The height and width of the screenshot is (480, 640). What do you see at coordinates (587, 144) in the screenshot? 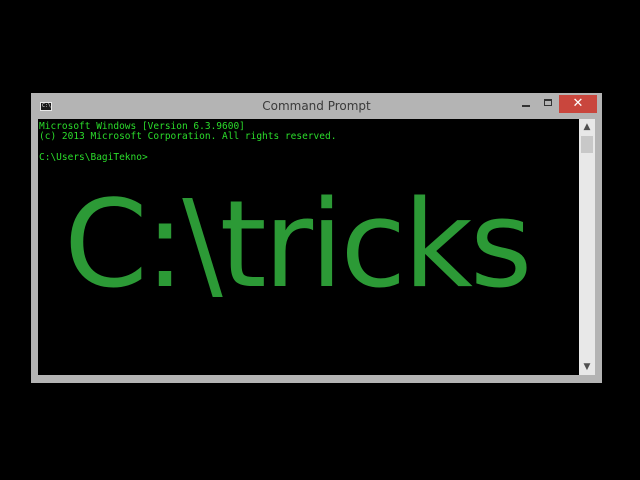
I see `scrollbar-thumb` at bounding box center [587, 144].